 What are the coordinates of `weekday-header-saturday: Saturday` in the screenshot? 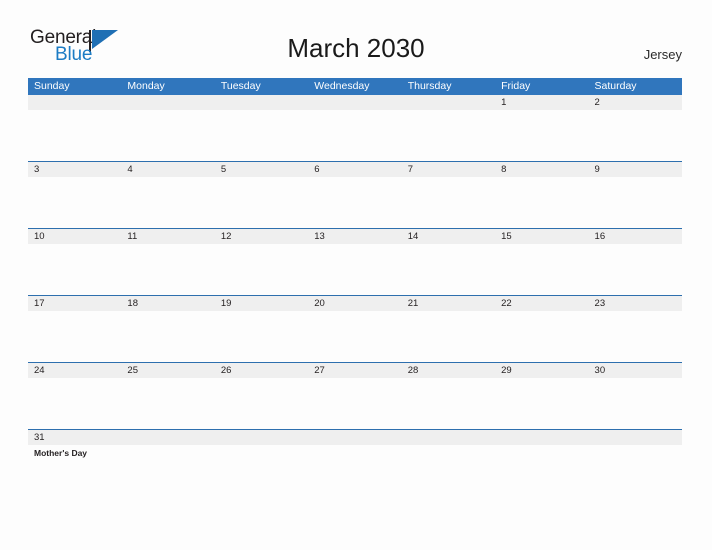 It's located at (615, 86).